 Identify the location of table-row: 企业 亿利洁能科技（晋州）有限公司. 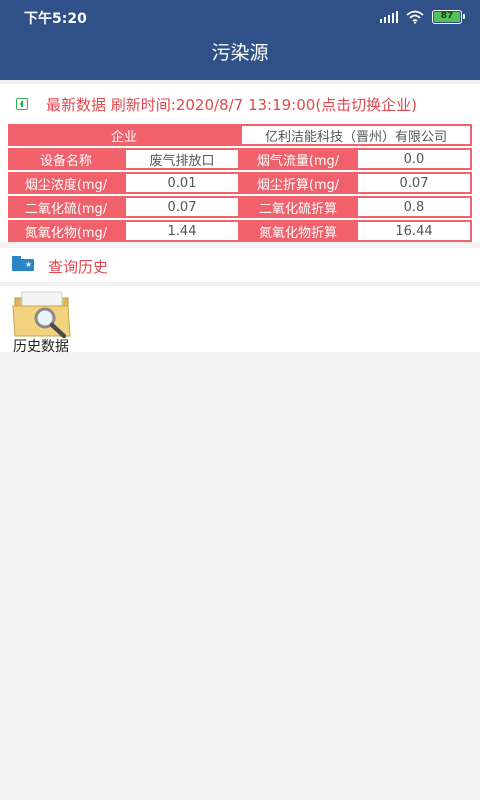
(240, 136).